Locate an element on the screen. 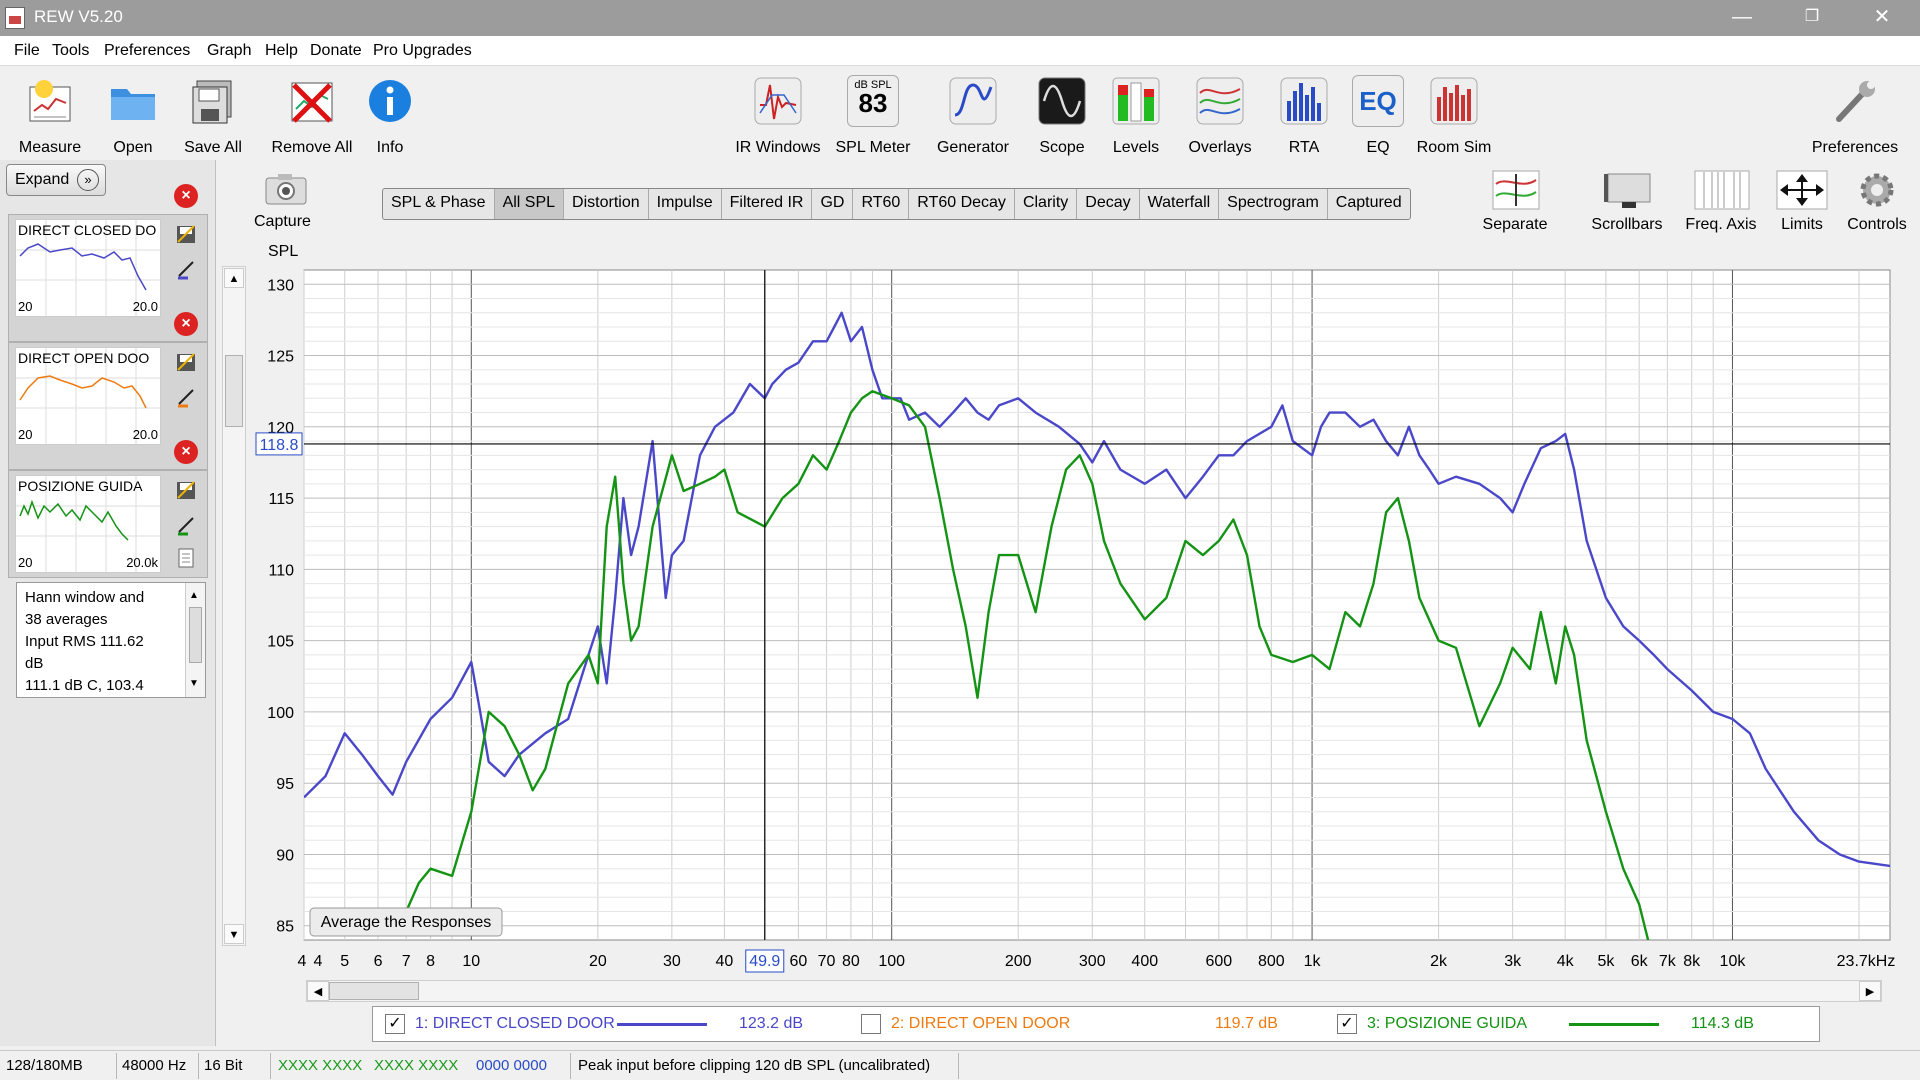 This screenshot has width=1920, height=1080. separate-button: Separate is located at coordinates (1515, 203).